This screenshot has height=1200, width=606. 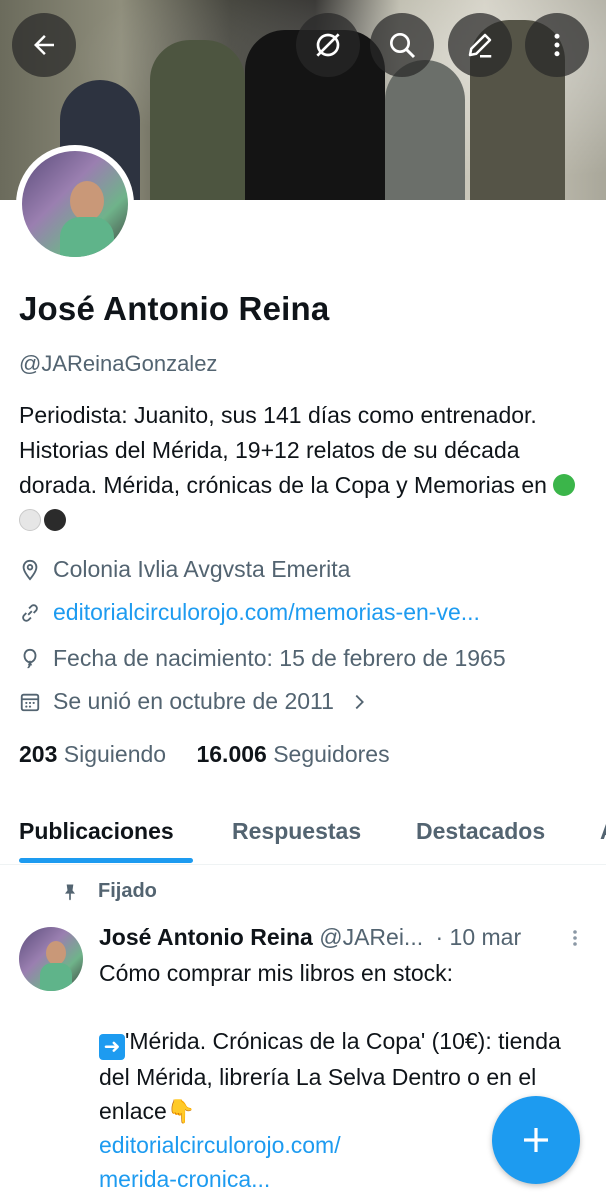 I want to click on pinned-label: Fijado, so click(x=127, y=891).